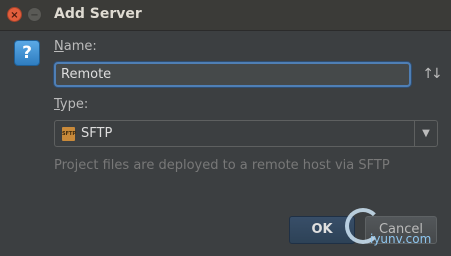 This screenshot has height=256, width=451. Describe the element at coordinates (401, 239) in the screenshot. I see `watermark-text: iyunv.com` at that location.